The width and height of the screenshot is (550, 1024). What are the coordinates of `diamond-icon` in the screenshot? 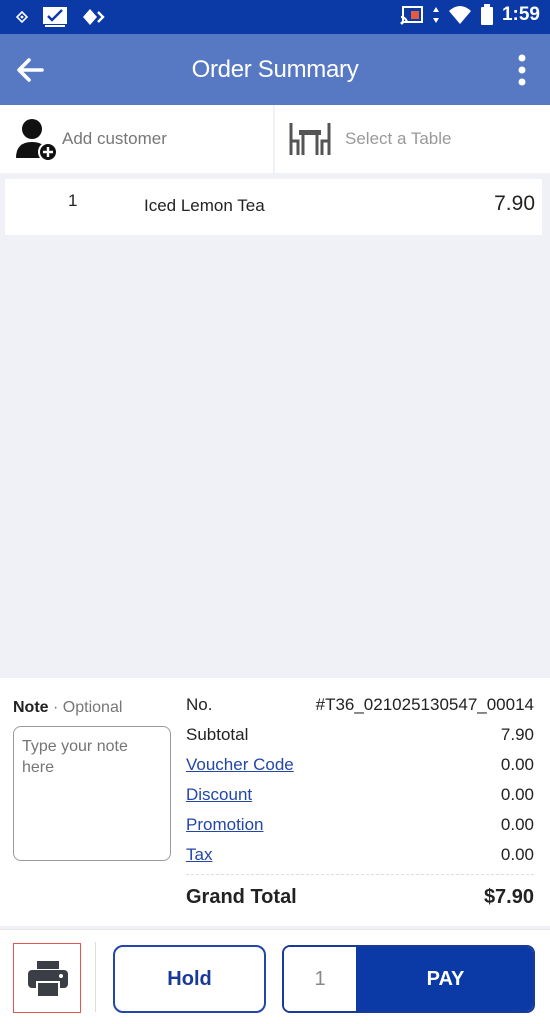 It's located at (94, 17).